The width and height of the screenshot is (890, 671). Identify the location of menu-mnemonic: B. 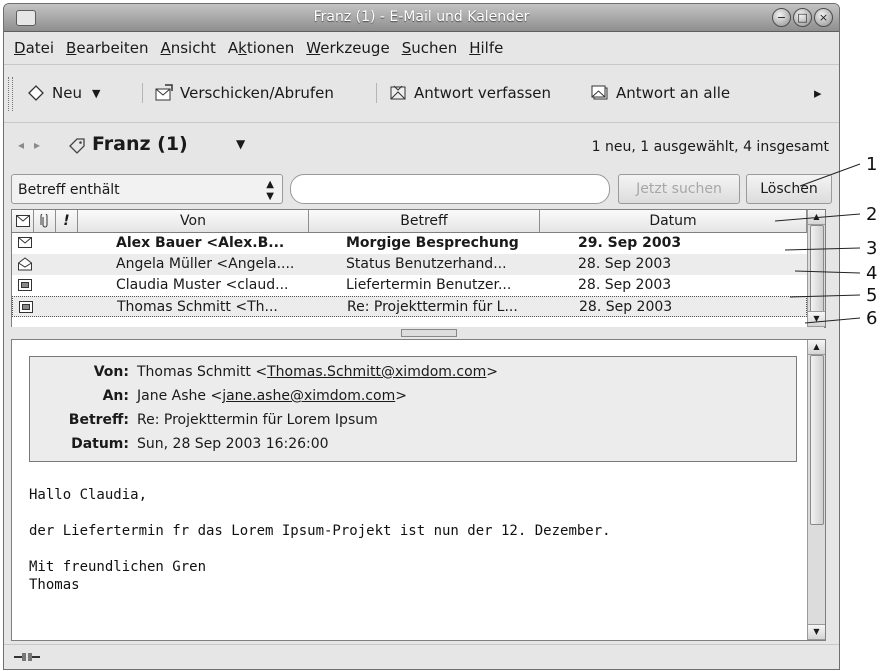
(71, 48).